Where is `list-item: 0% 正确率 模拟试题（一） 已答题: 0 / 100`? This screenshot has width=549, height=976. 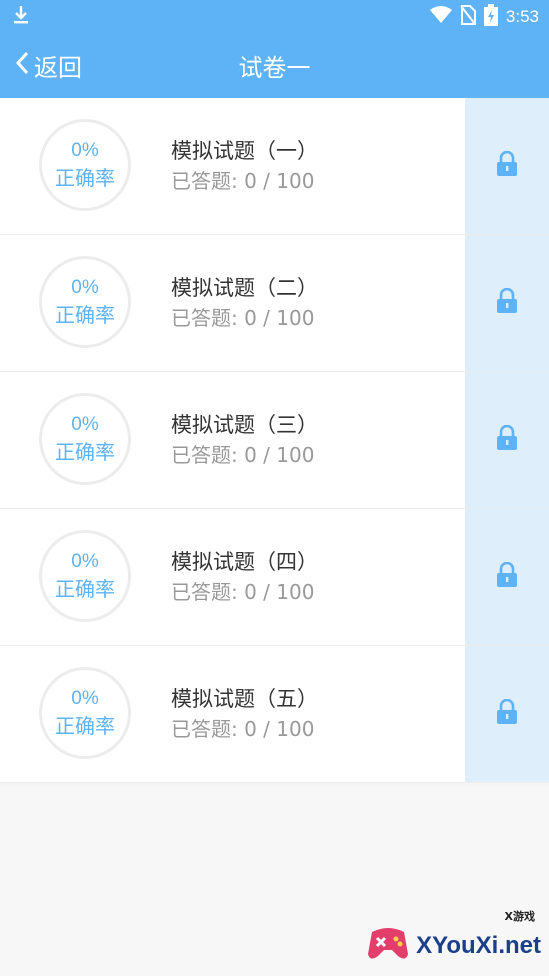 list-item: 0% 正确率 模拟试题（一） 已答题: 0 / 100 is located at coordinates (274, 166).